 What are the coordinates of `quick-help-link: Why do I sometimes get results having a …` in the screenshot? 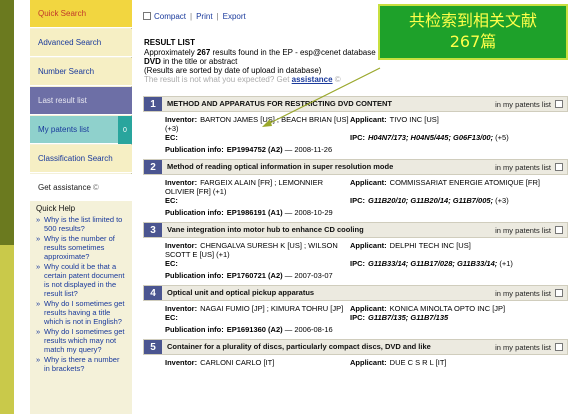 It's located at (81, 312).